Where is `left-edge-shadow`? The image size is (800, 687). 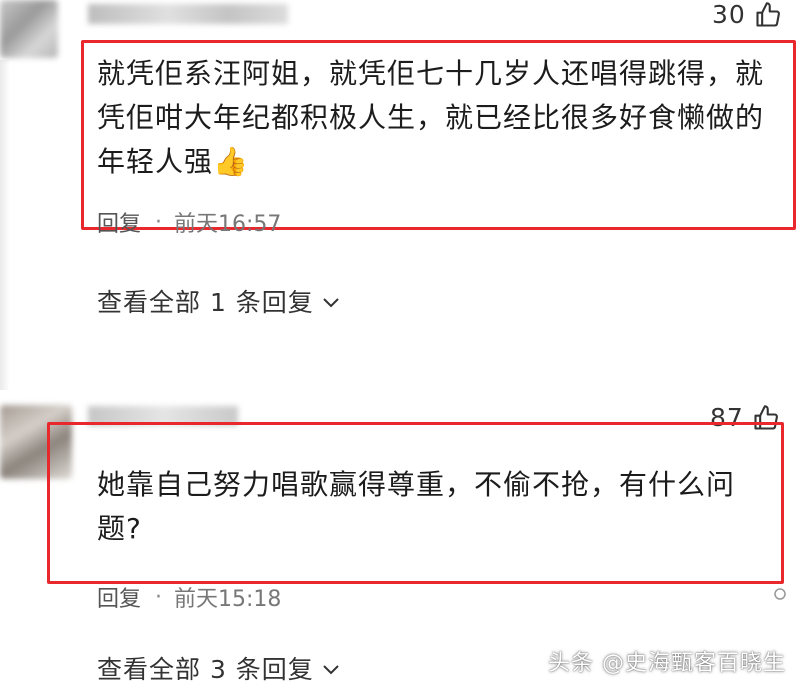 left-edge-shadow is located at coordinates (5, 225).